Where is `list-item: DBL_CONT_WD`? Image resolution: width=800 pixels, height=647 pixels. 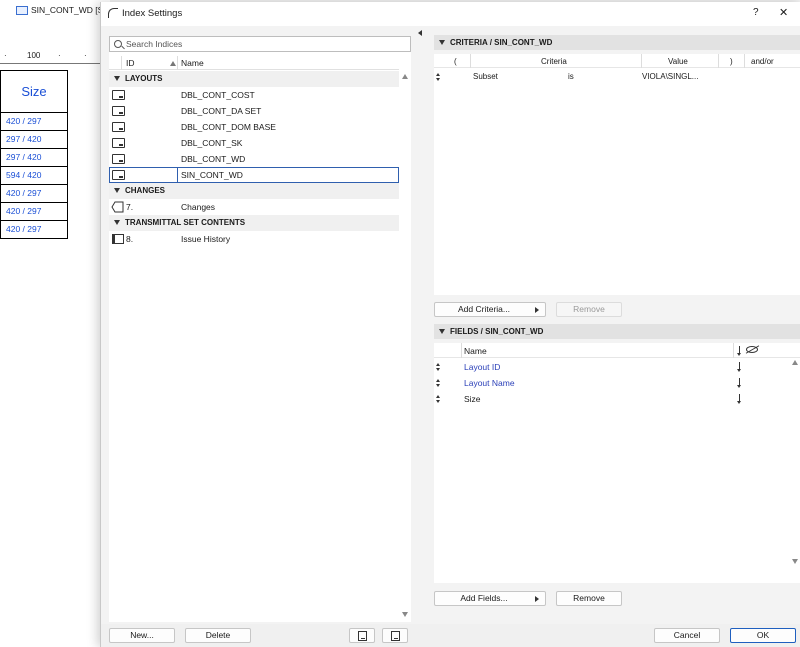
list-item: DBL_CONT_WD is located at coordinates (254, 159).